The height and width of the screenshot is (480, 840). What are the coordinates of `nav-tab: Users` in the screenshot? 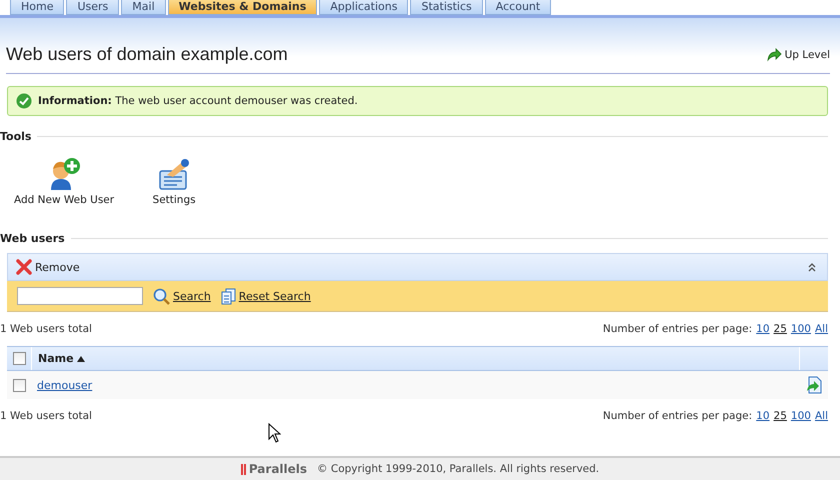 It's located at (93, 7).